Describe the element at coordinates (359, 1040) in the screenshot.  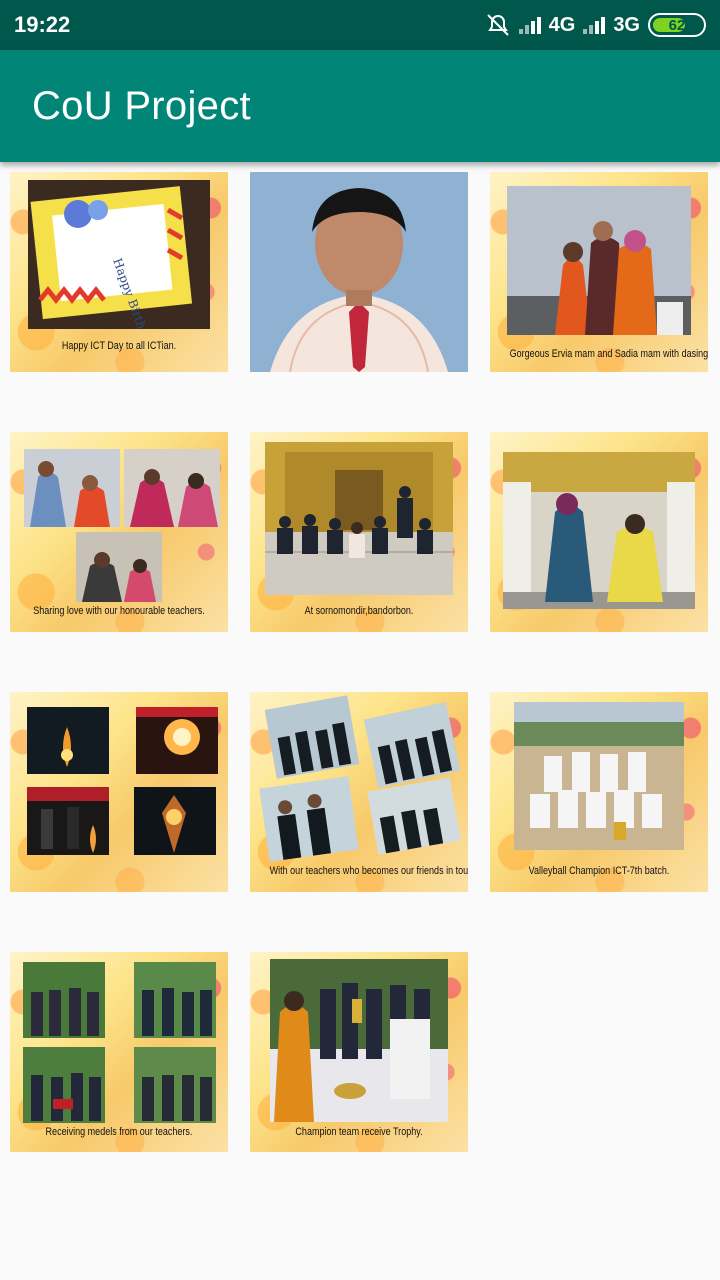
I see `trophy-team-photo` at that location.